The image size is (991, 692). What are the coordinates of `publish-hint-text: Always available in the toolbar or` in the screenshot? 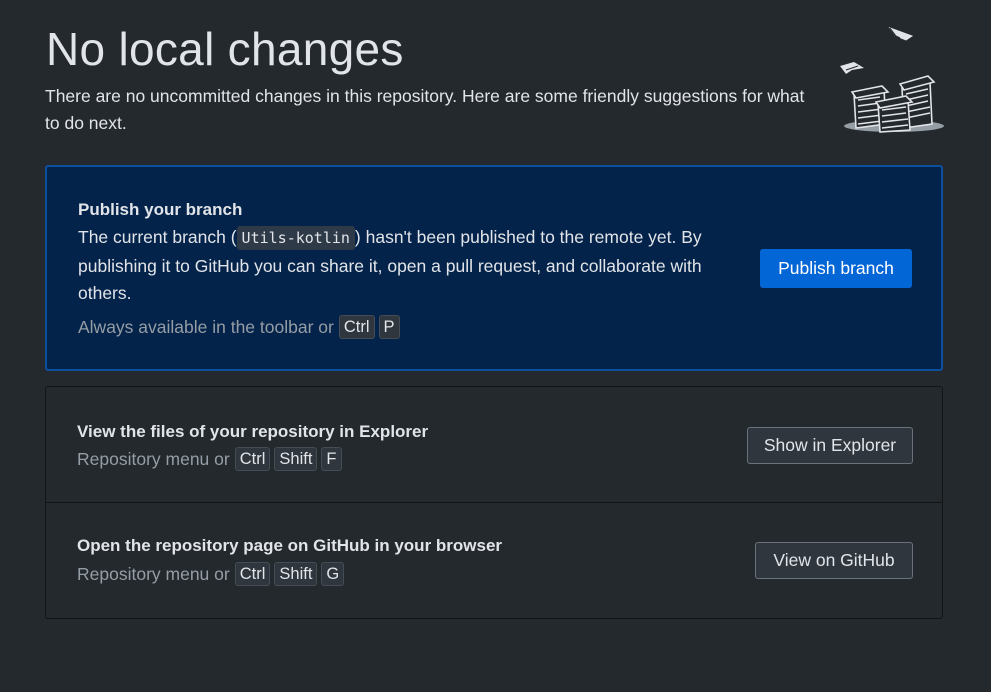 It's located at (206, 326).